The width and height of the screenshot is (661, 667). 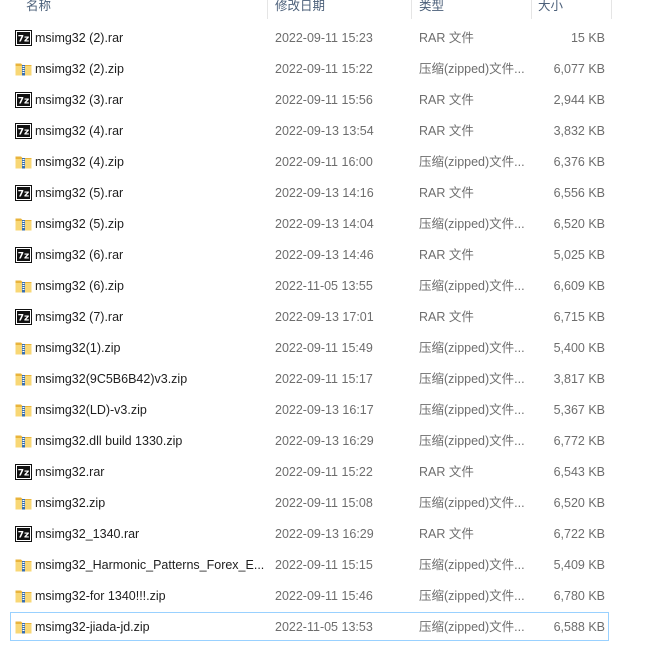 I want to click on file-date: 2022-09-11 15:08, so click(x=324, y=503).